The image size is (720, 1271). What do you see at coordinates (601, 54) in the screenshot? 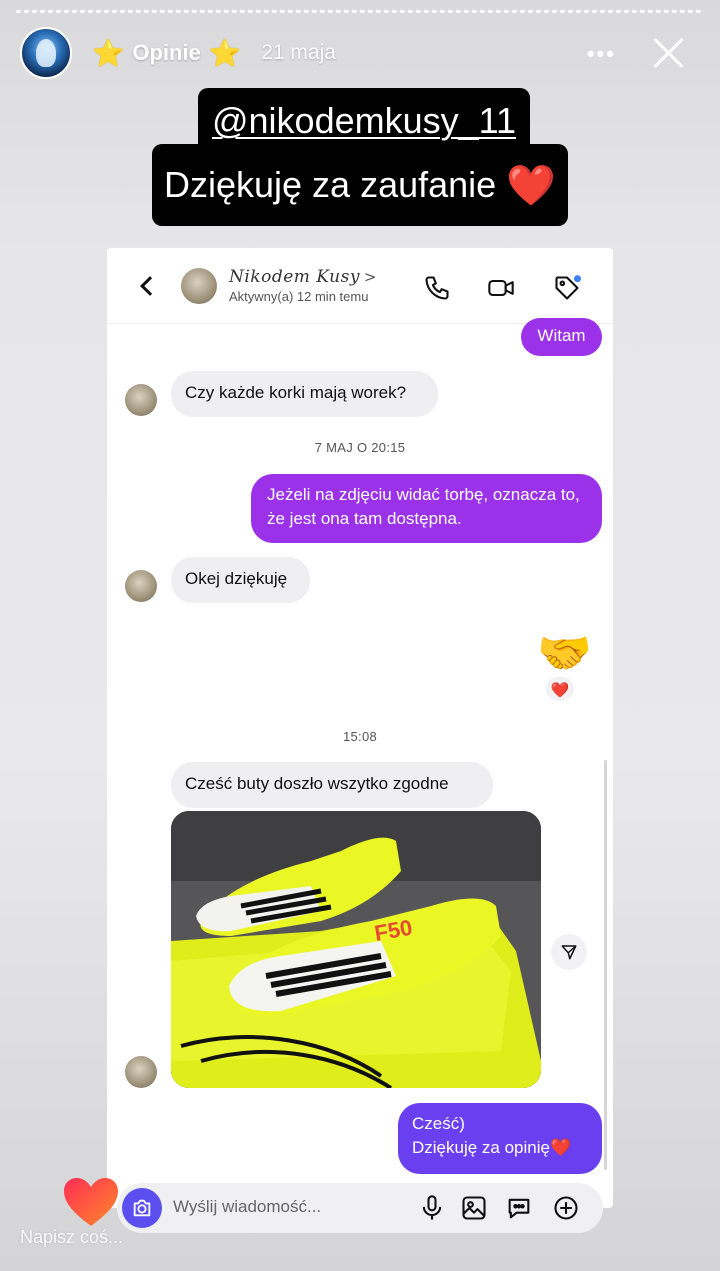
I see `more-options-button: •••` at bounding box center [601, 54].